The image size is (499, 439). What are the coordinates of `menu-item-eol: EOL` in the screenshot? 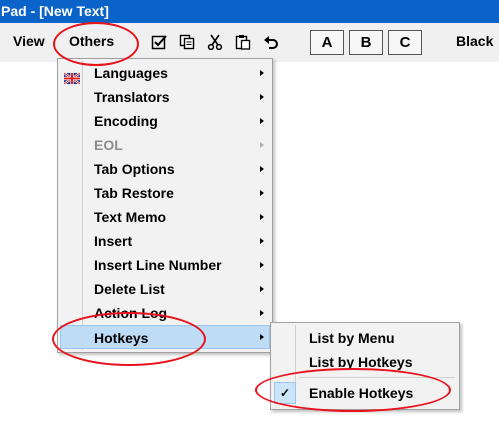 It's located at (165, 145).